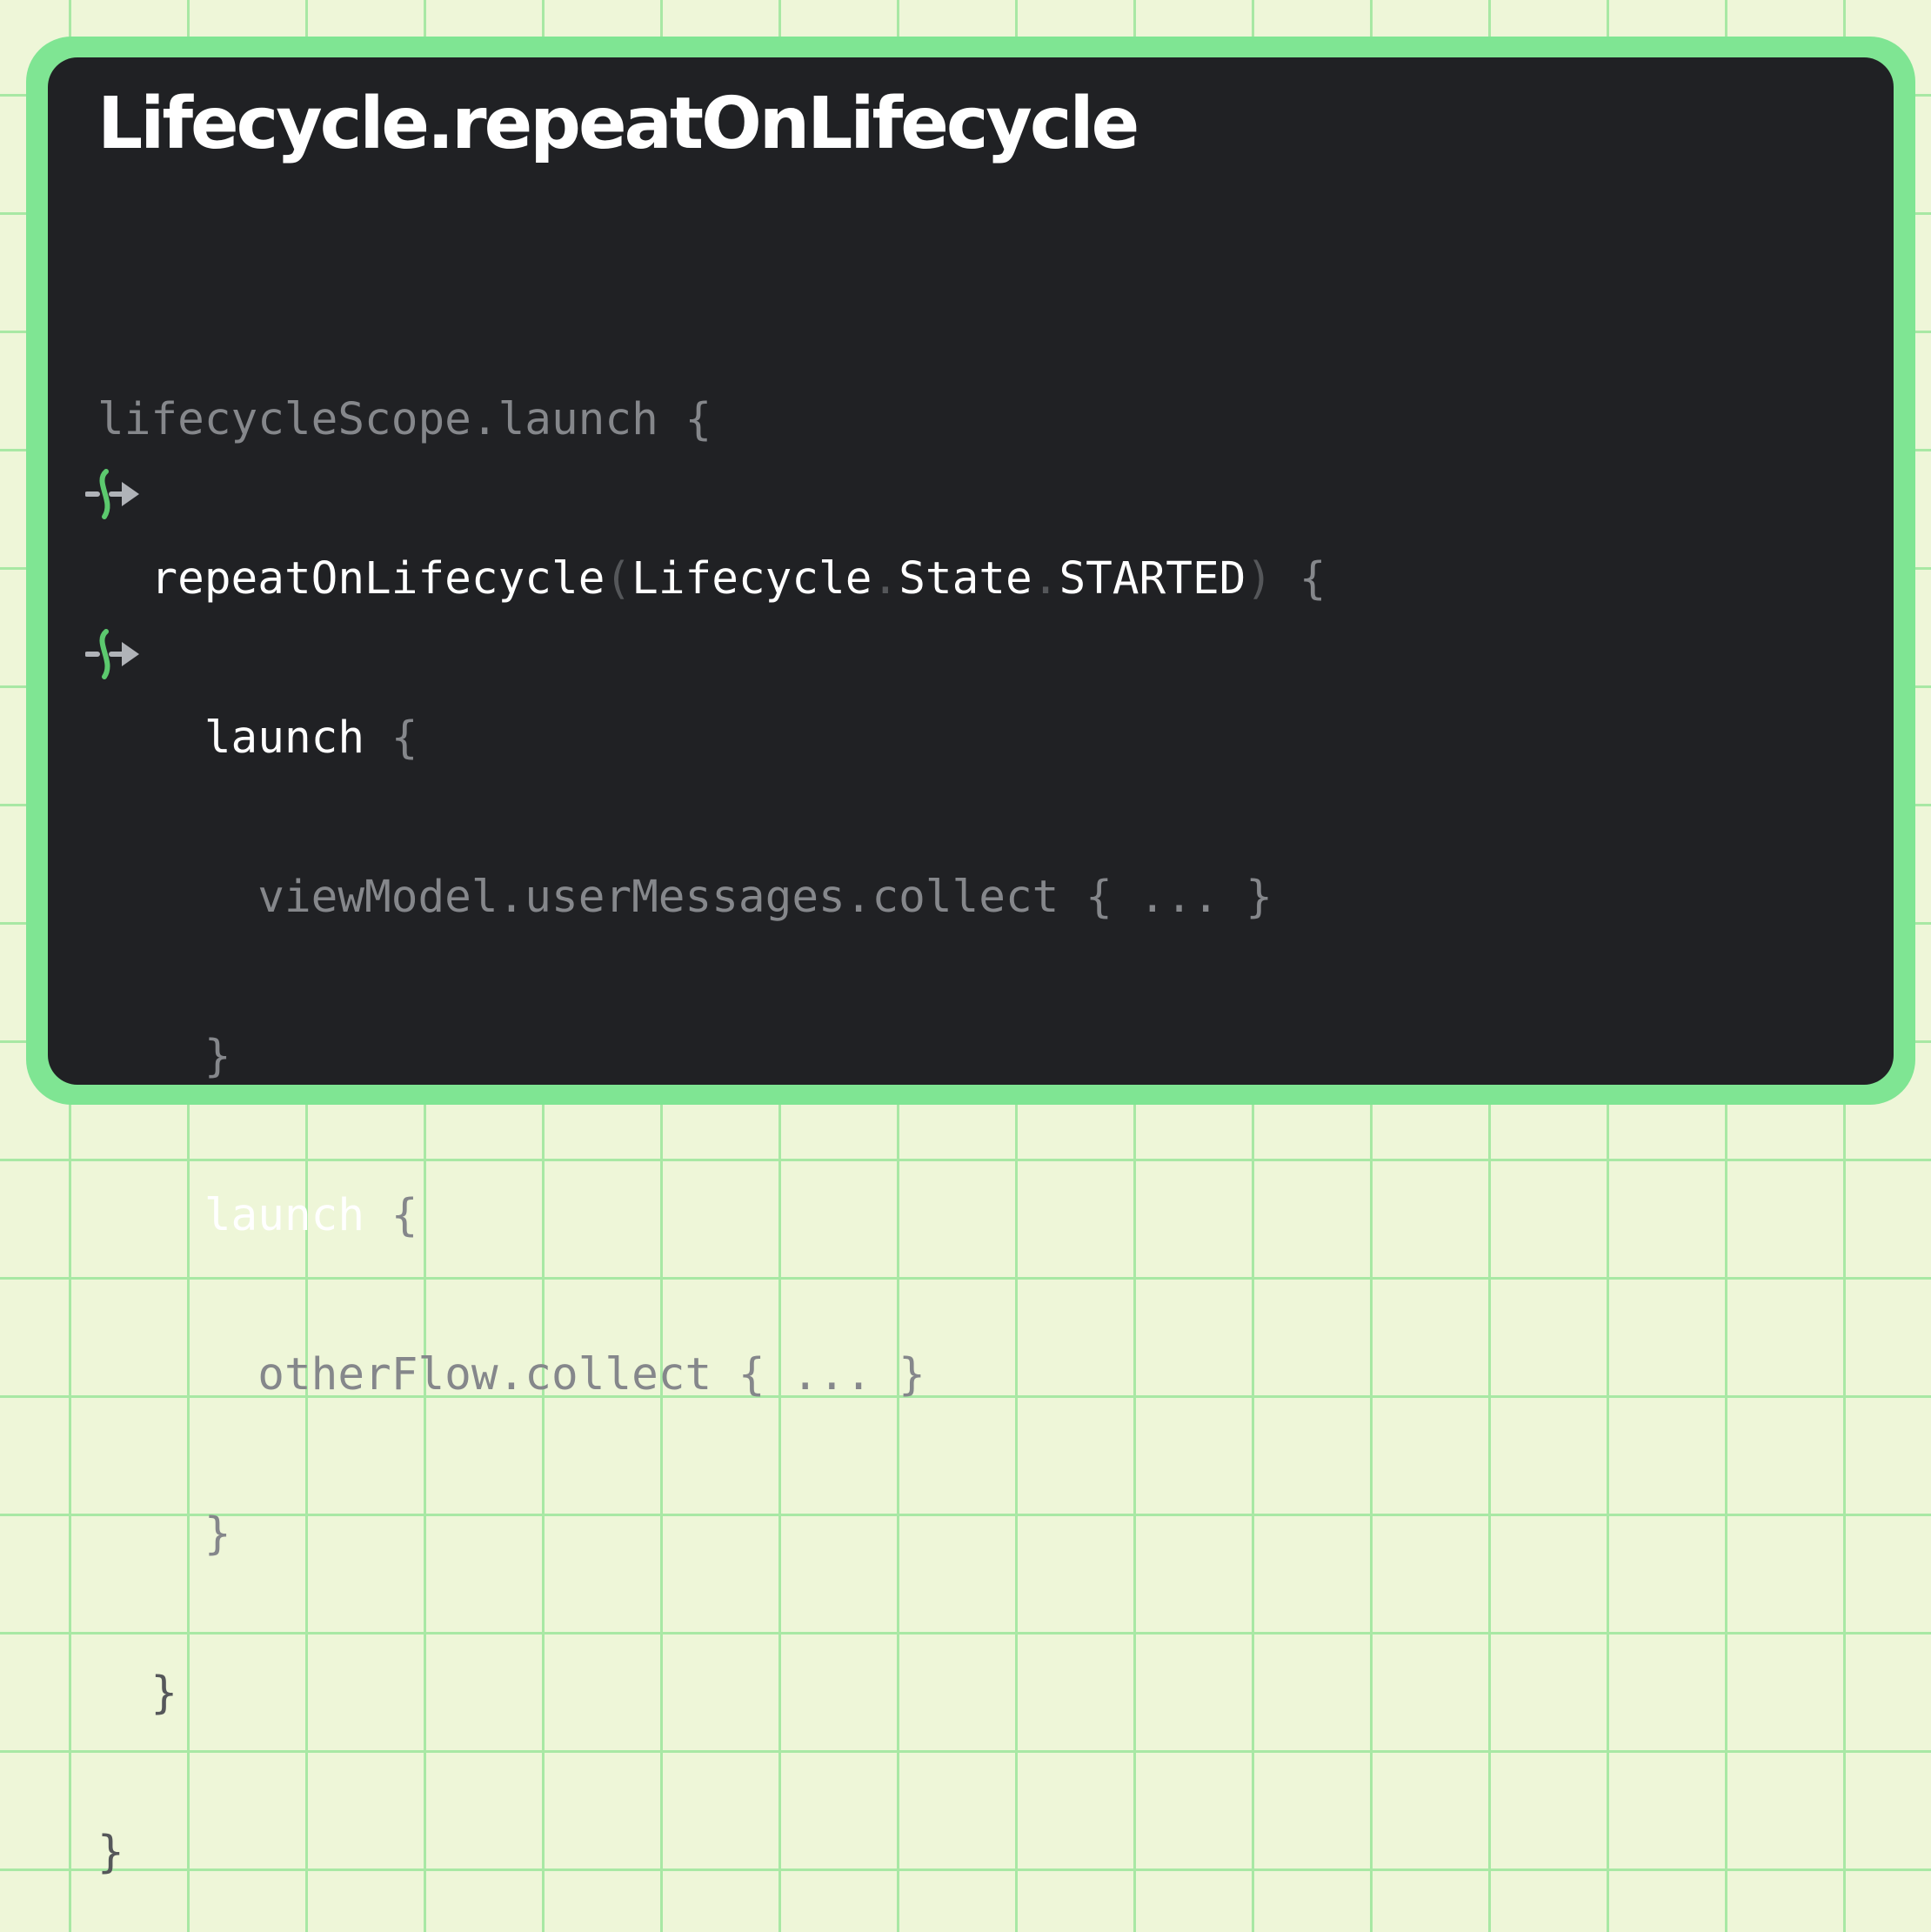 This screenshot has width=1931, height=1932. Describe the element at coordinates (965, 579) in the screenshot. I see `code-state-class: State` at that location.